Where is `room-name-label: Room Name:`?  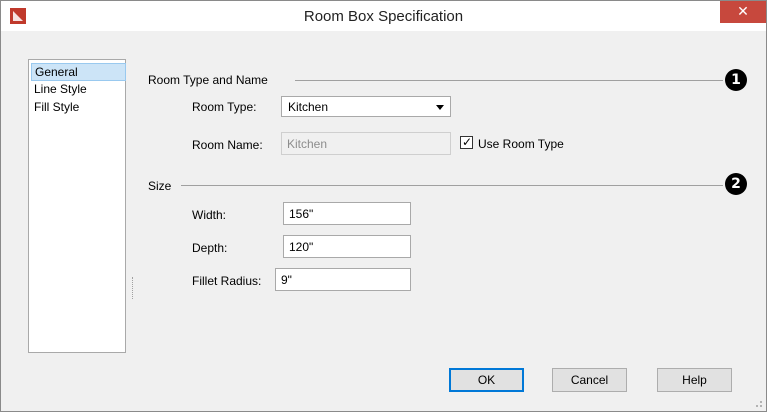 room-name-label: Room Name: is located at coordinates (227, 145).